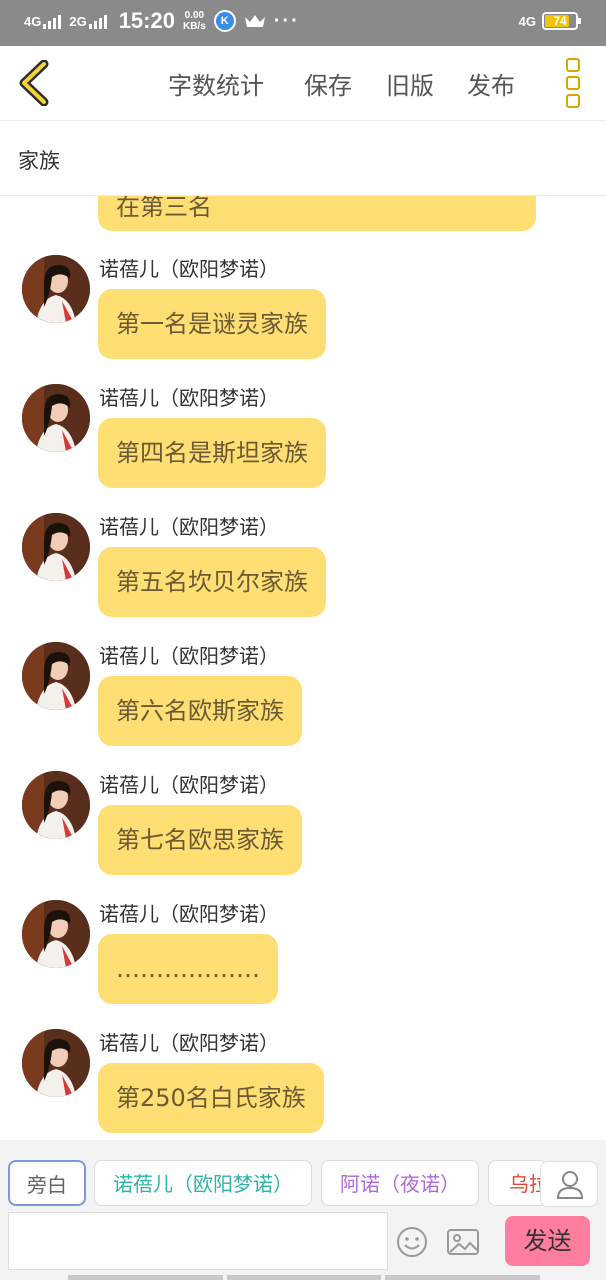  I want to click on emoji-icon, so click(412, 1242).